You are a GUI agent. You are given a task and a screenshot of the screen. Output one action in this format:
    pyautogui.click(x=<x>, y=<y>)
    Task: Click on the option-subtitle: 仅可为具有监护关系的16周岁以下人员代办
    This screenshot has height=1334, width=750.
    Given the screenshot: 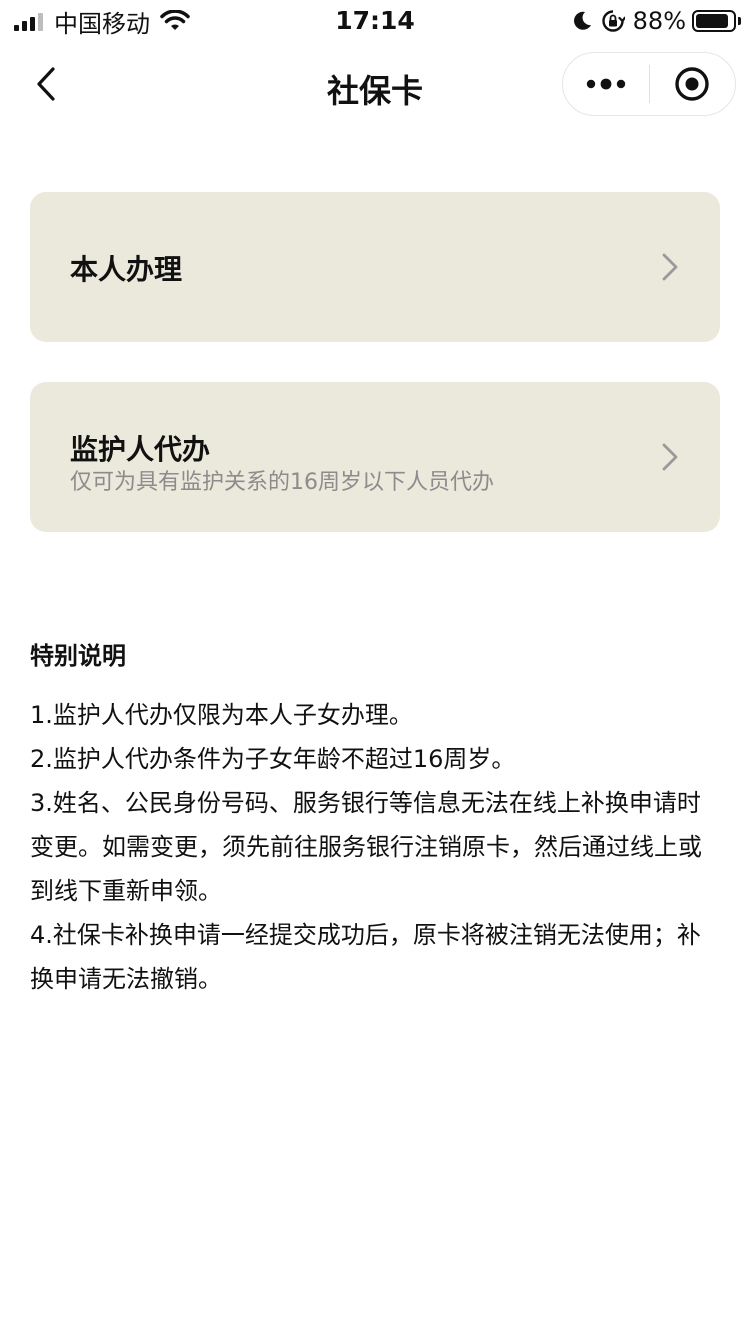 What is the action you would take?
    pyautogui.click(x=282, y=482)
    